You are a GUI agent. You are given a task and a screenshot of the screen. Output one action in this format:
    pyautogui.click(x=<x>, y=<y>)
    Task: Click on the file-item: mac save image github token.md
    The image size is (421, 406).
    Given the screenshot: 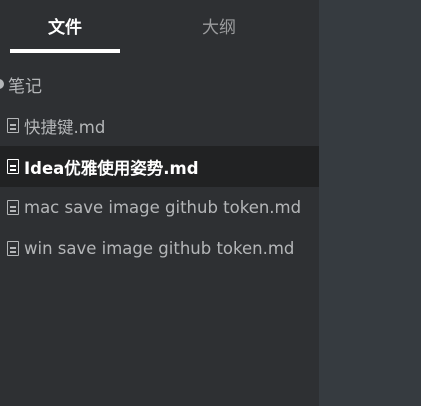 What is the action you would take?
    pyautogui.click(x=159, y=207)
    